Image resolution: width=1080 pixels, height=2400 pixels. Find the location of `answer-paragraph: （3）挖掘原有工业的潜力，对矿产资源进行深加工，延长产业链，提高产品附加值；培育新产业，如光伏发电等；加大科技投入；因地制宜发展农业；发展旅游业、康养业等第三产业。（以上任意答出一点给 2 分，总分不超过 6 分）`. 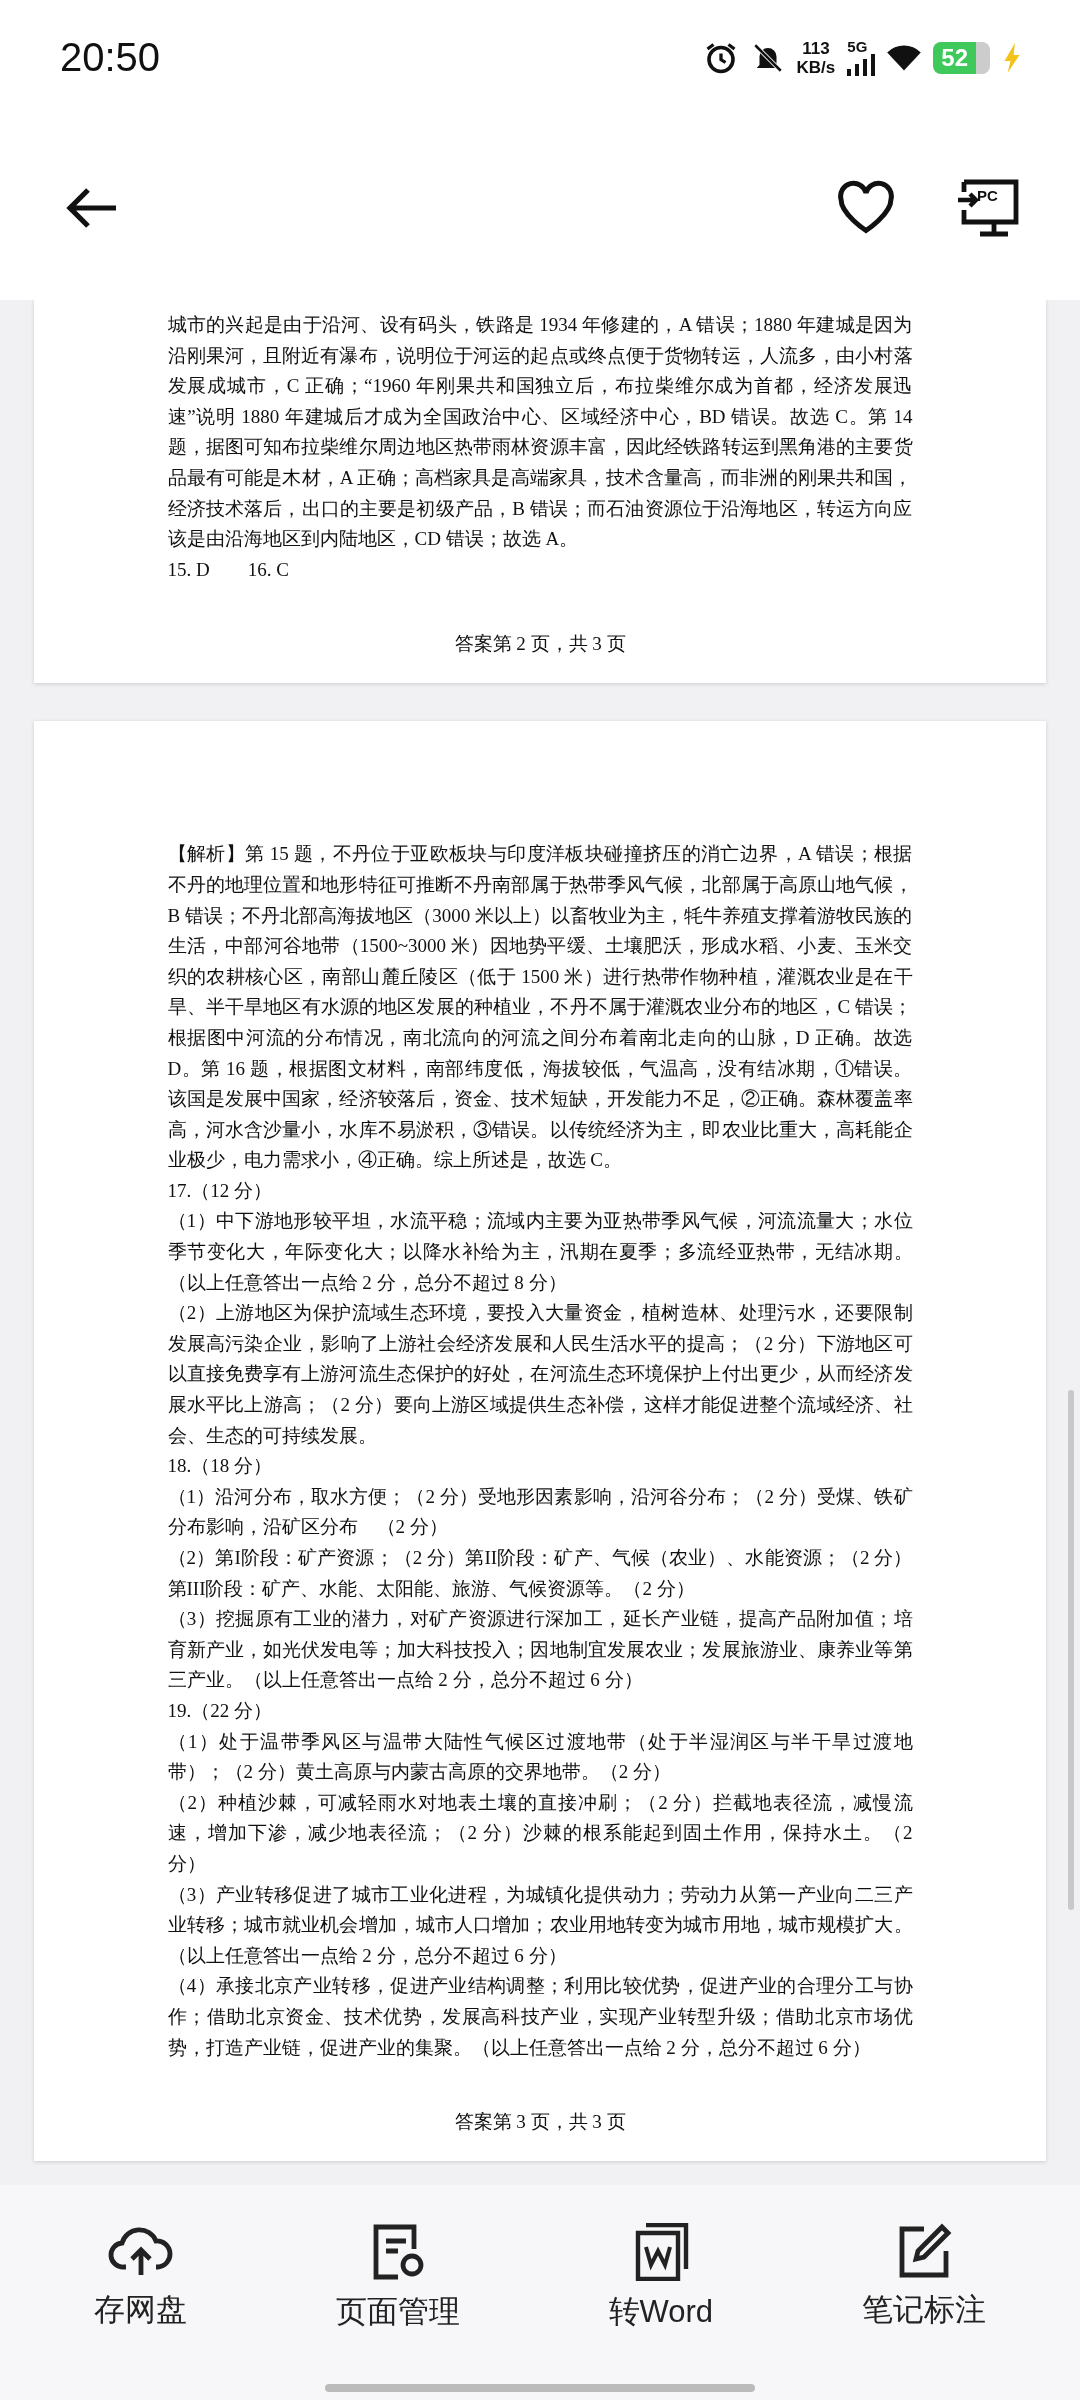

answer-paragraph: （3）挖掘原有工业的潜力，对矿产资源进行深加工，延长产业链，提高产品附加值；培育新产业，如光伏发电等；加大科技投入；因地制宜发展农业；发展旅游业、康养业等第三产业。（以上任意答出一点给 2 分，总分不超过 6 分） is located at coordinates (540, 1650).